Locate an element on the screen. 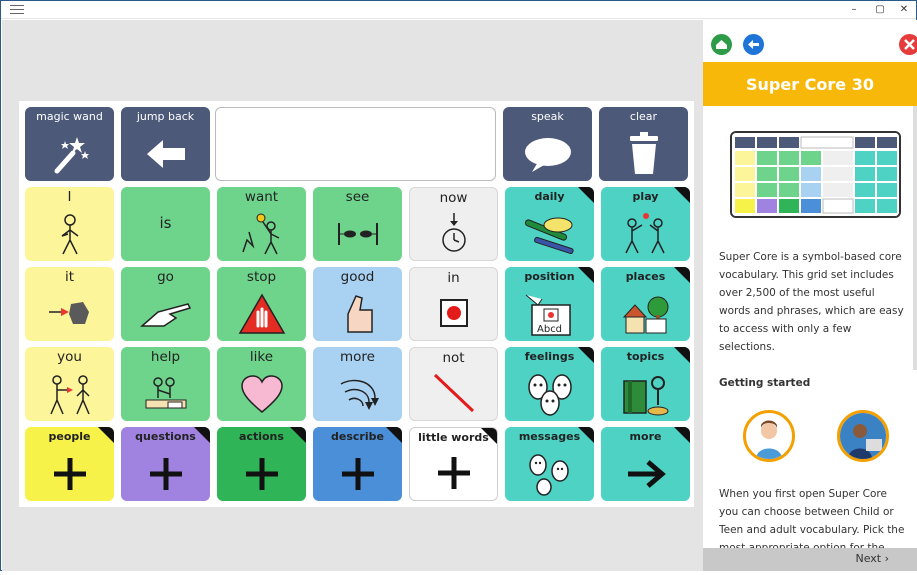 The height and width of the screenshot is (575, 917). word-tile-like: like is located at coordinates (261, 384).